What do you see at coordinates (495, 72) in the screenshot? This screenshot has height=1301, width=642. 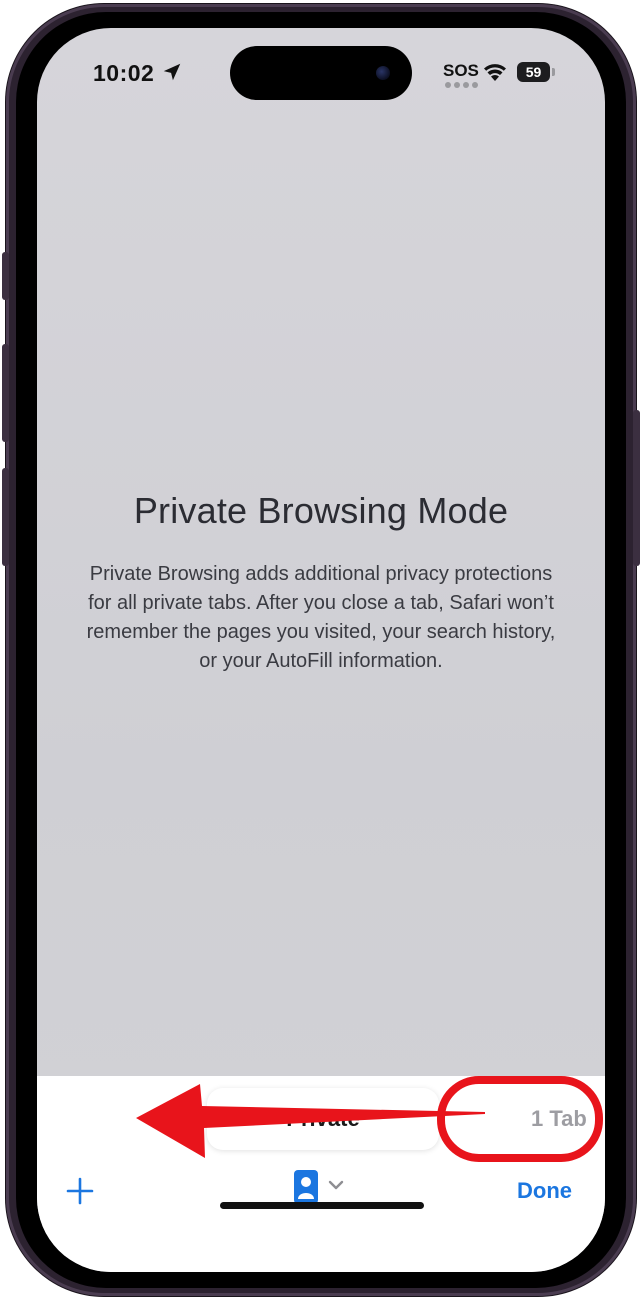 I see `wifi-icon` at bounding box center [495, 72].